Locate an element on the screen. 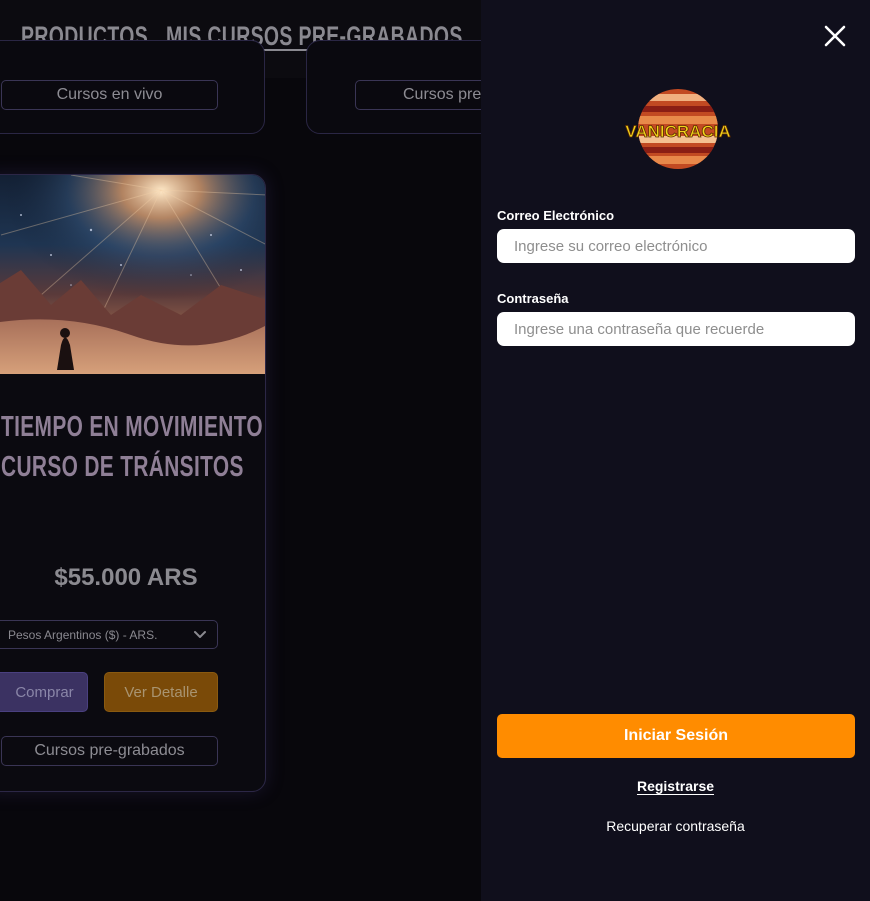 This screenshot has width=870, height=901. password-label: Contraseña is located at coordinates (533, 298).